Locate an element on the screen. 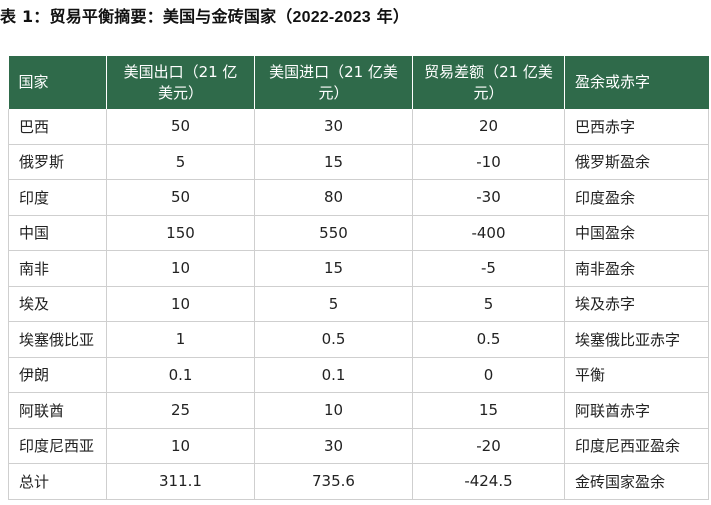  cell-surplus-or-deficit: 巴西赤字 is located at coordinates (636, 127).